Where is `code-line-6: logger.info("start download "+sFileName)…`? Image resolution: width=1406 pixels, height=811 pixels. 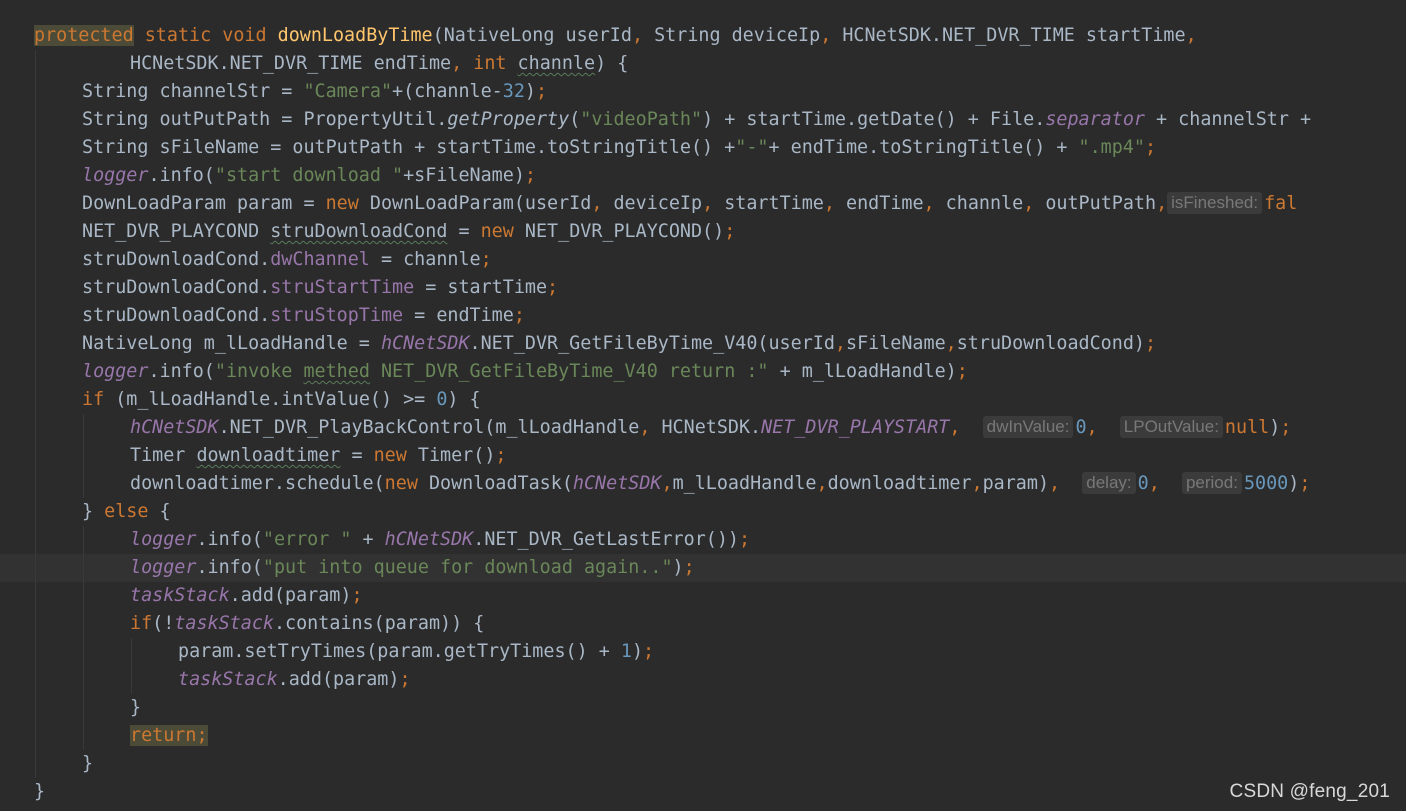 code-line-6: logger.info("start download "+sFileName)… is located at coordinates (703, 176).